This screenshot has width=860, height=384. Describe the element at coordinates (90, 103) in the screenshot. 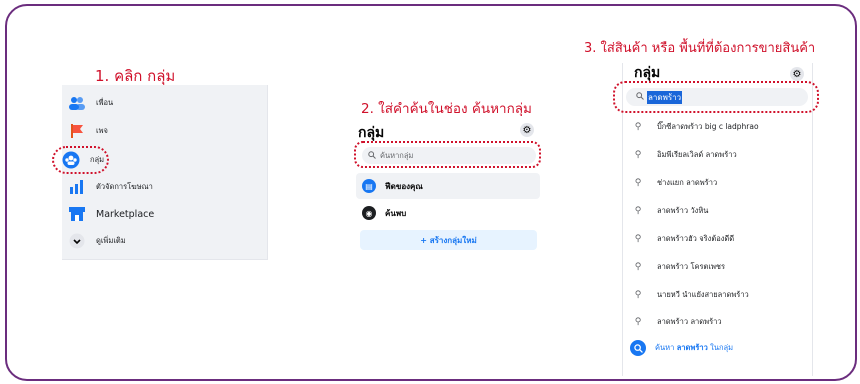

I see `sidebar-item-friends: เพื่อน` at that location.